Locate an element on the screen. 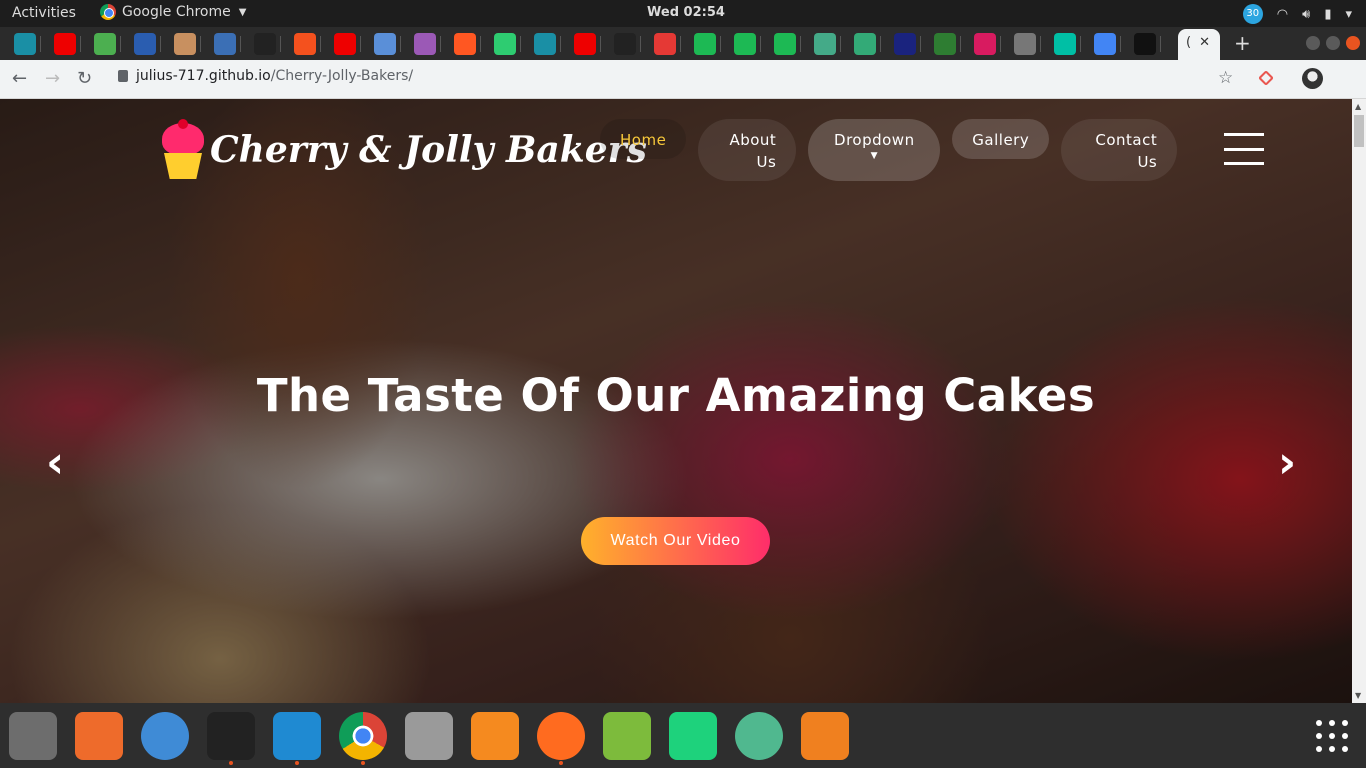 This screenshot has width=1366, height=768. close-tab-icon: ✕ is located at coordinates (1204, 44).